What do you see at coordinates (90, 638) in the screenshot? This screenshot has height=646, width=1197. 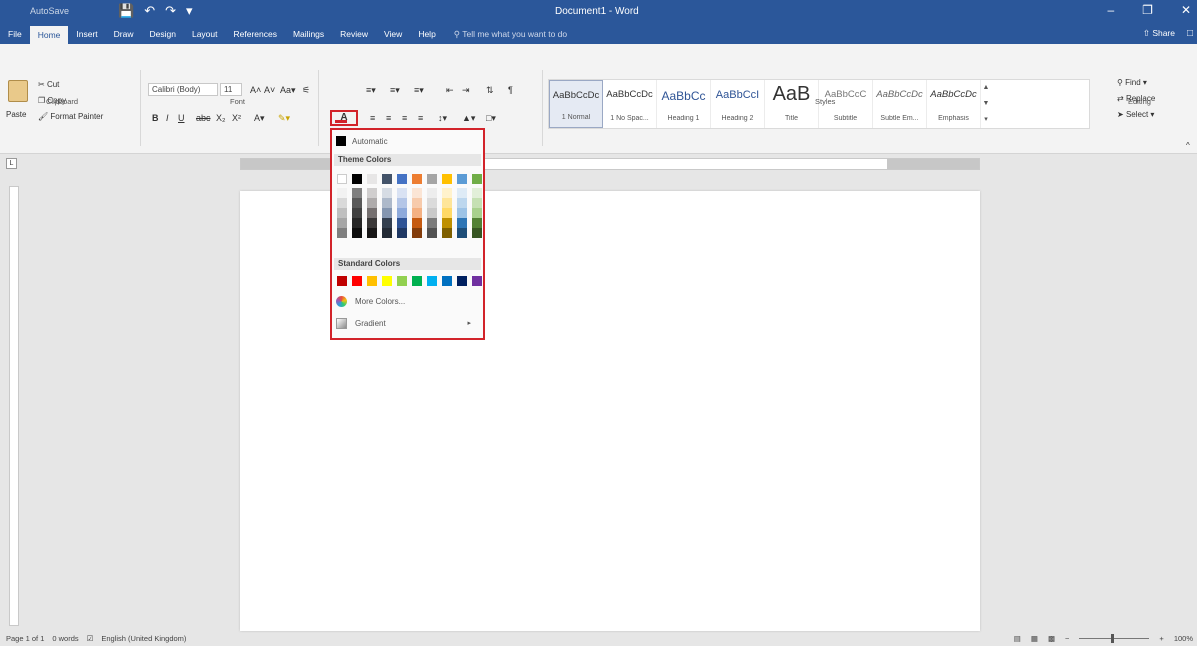 I see `proofing-icon: ☑` at bounding box center [90, 638].